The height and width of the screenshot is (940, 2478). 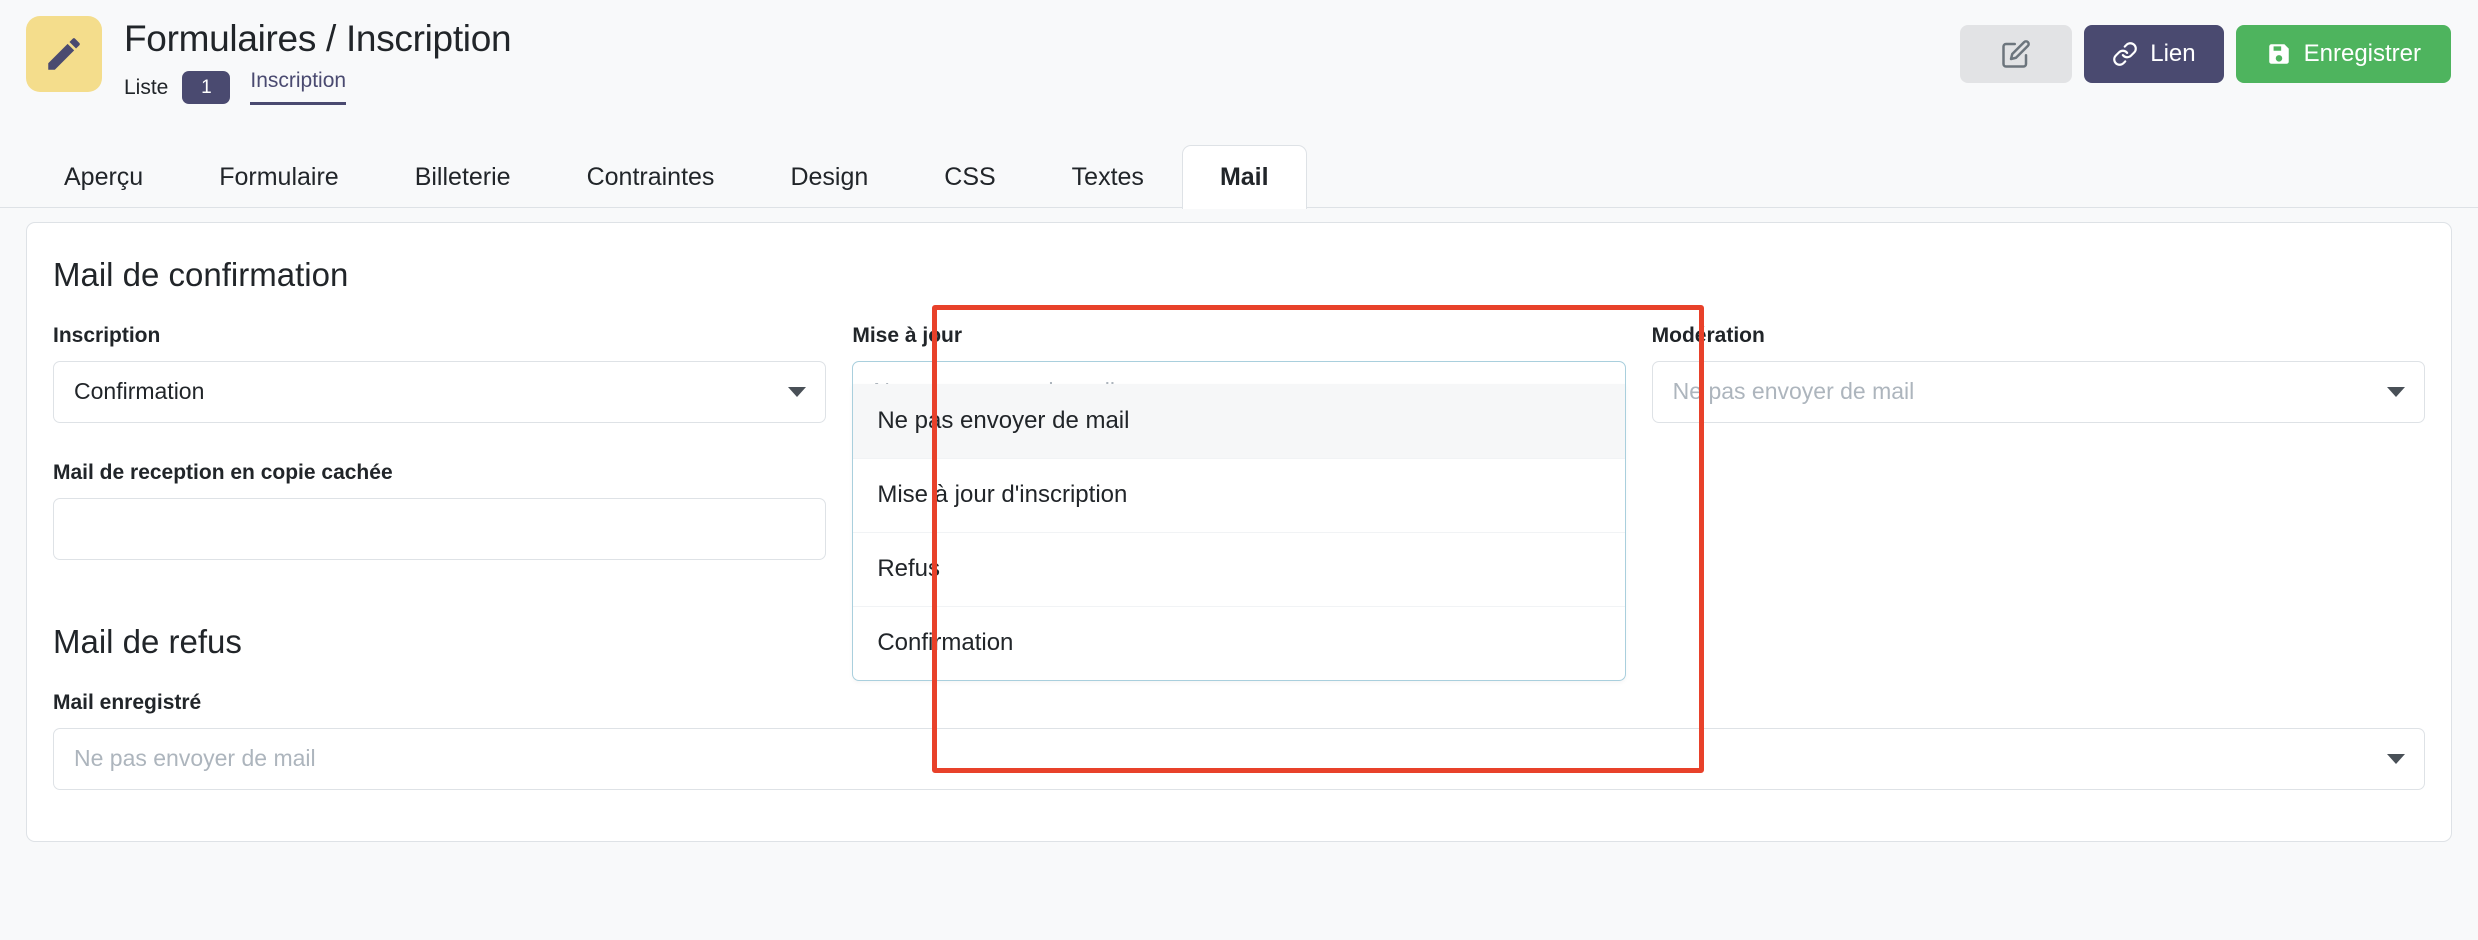 What do you see at coordinates (206, 87) in the screenshot?
I see `breadcrumb-count-badge: 1` at bounding box center [206, 87].